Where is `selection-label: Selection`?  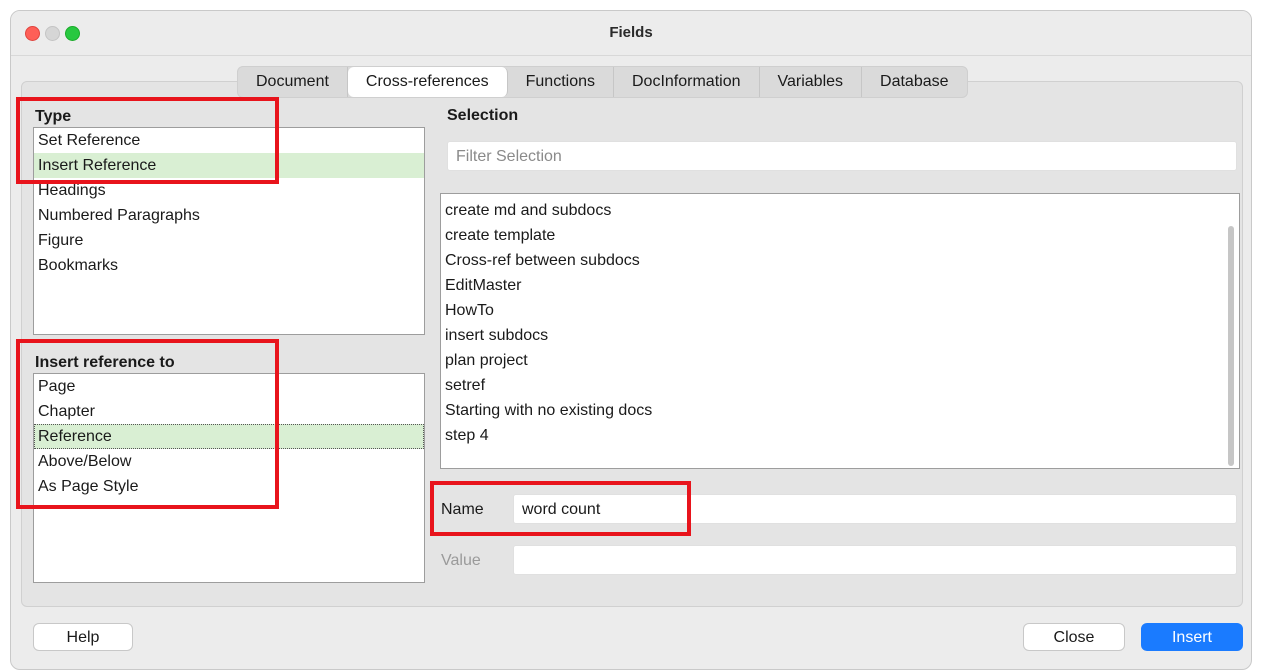 selection-label: Selection is located at coordinates (483, 115).